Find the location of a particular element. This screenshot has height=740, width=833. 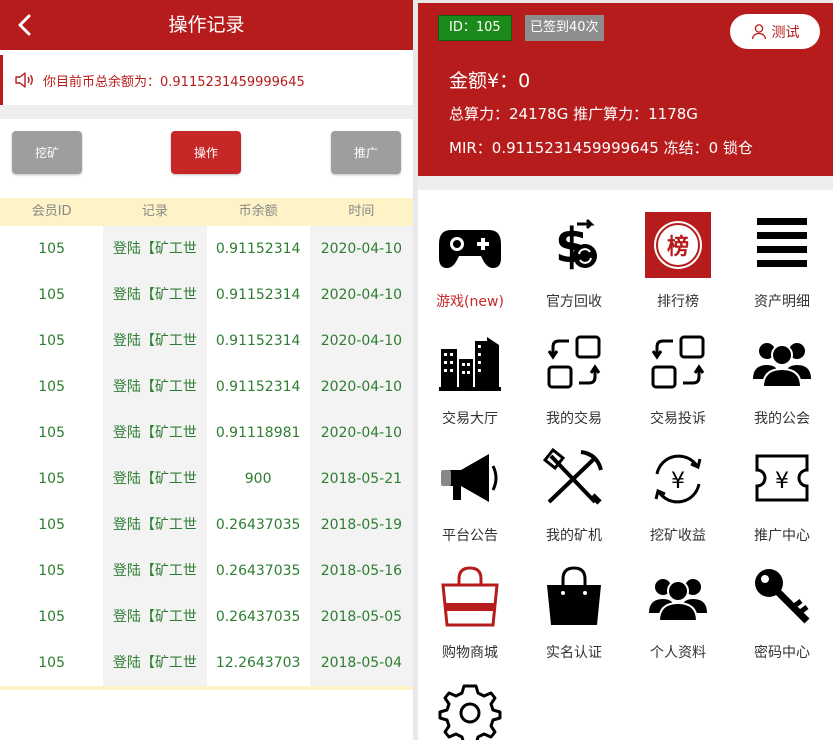

ranking-badge-icon: 榜 is located at coordinates (678, 245).